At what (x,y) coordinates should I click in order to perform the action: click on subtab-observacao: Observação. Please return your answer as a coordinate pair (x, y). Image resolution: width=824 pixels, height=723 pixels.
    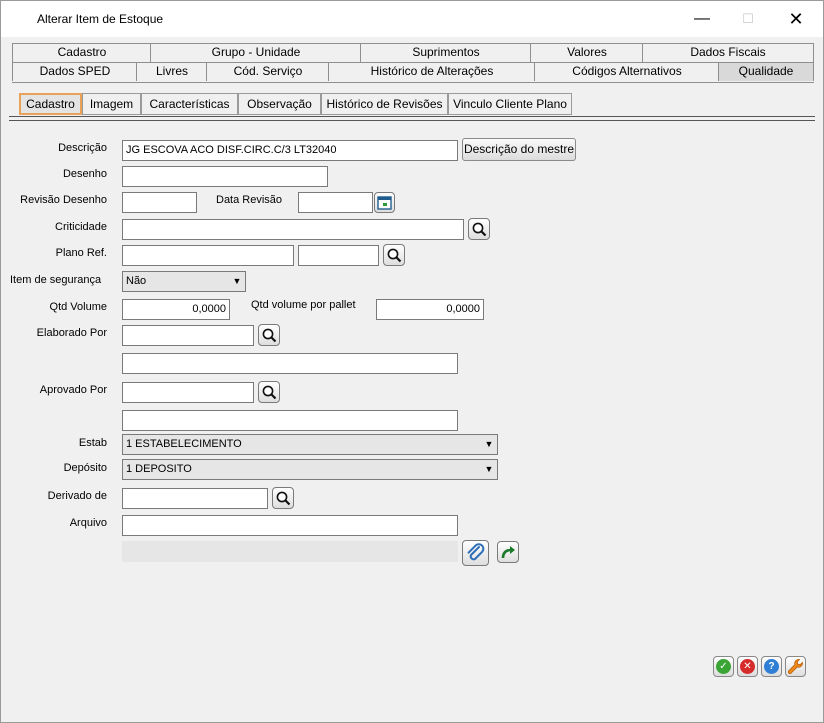
    Looking at the image, I should click on (279, 104).